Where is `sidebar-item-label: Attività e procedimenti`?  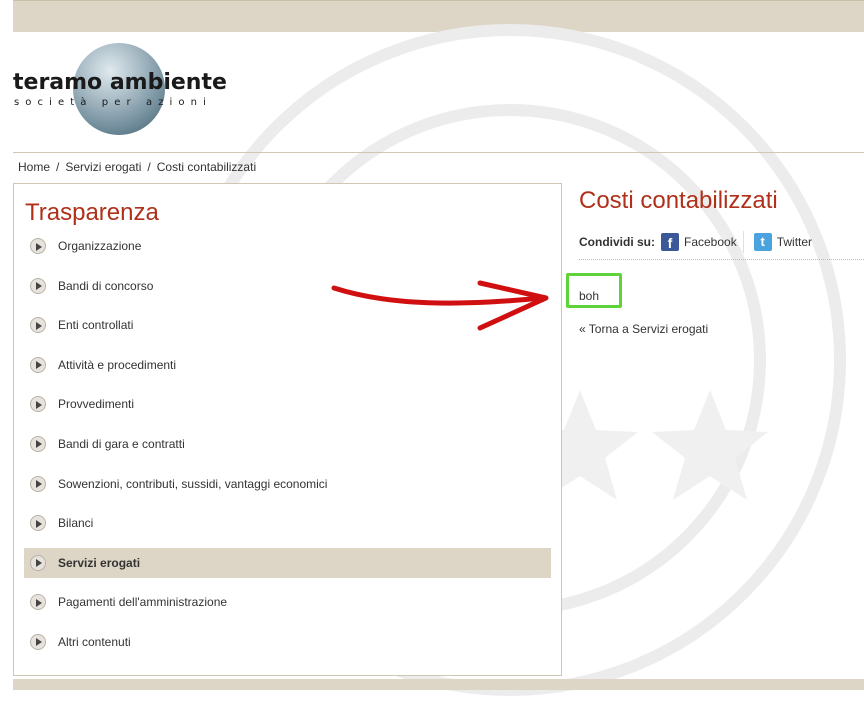 sidebar-item-label: Attività e procedimenti is located at coordinates (117, 364).